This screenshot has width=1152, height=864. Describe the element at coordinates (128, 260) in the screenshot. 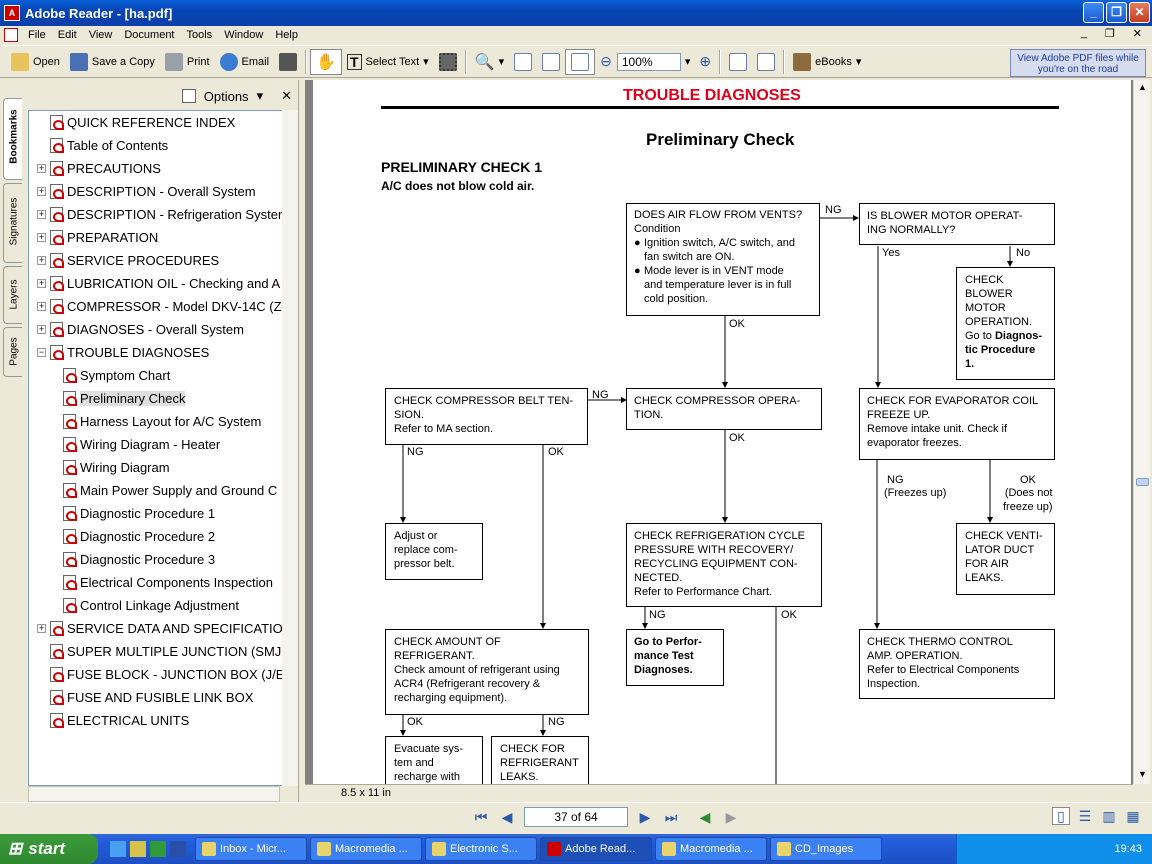

I see `bookmark-item: + SERVICE PROCEDURES` at that location.